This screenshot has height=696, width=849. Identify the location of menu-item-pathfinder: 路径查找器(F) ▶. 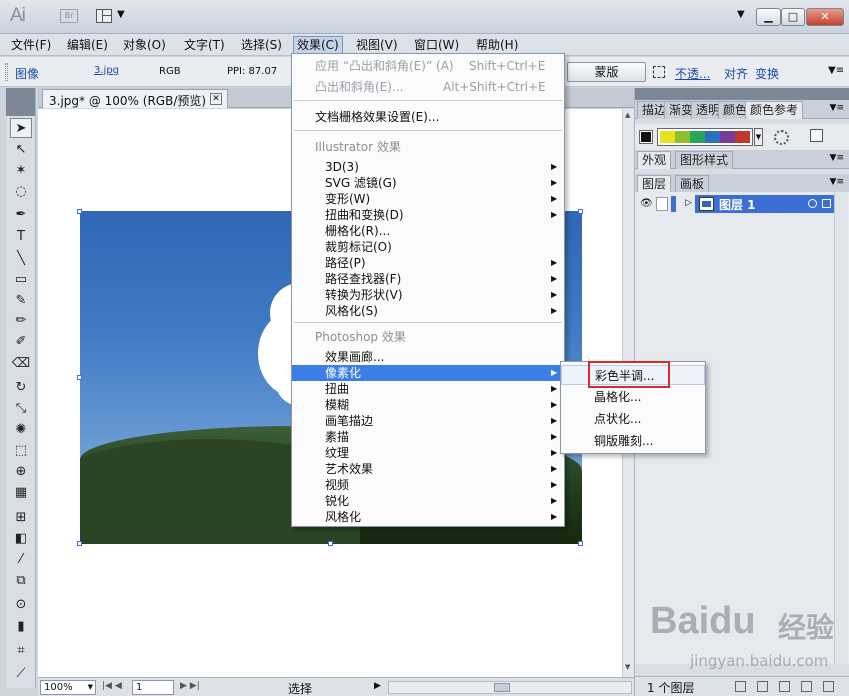
(428, 279).